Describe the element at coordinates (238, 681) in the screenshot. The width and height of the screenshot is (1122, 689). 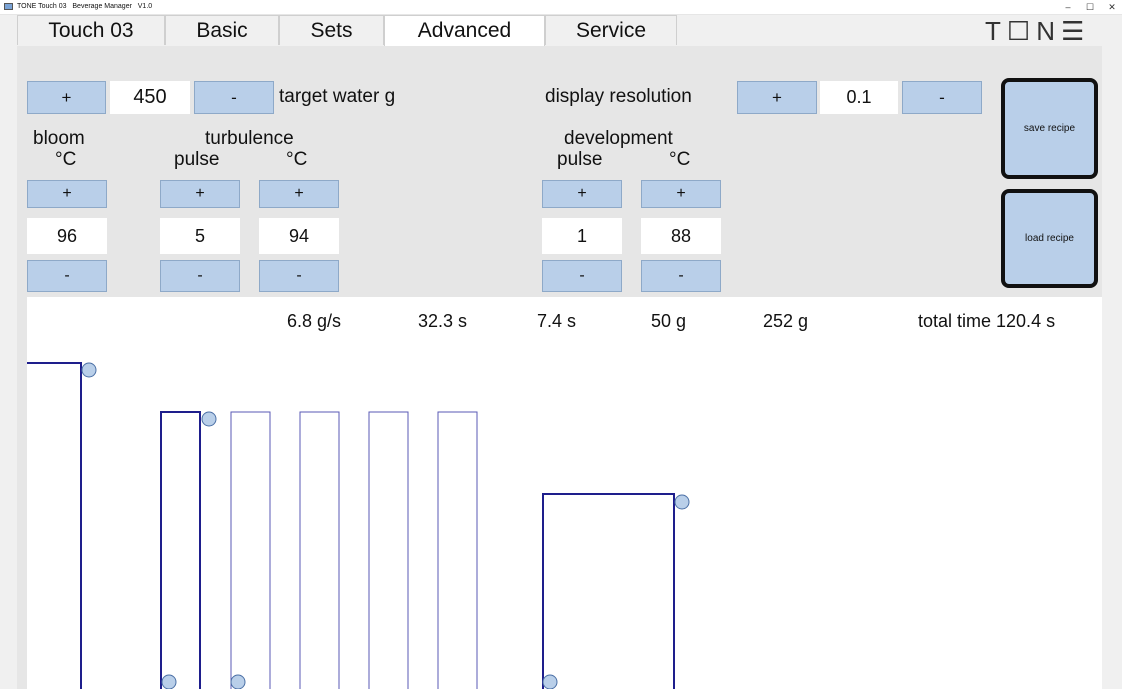
I see `turbulence-gap-handle` at that location.